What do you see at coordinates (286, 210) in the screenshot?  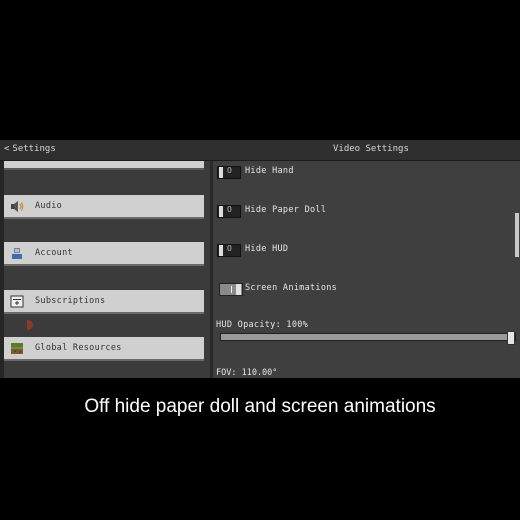 I see `hide-paper-doll-label: Hide Paper Doll` at bounding box center [286, 210].